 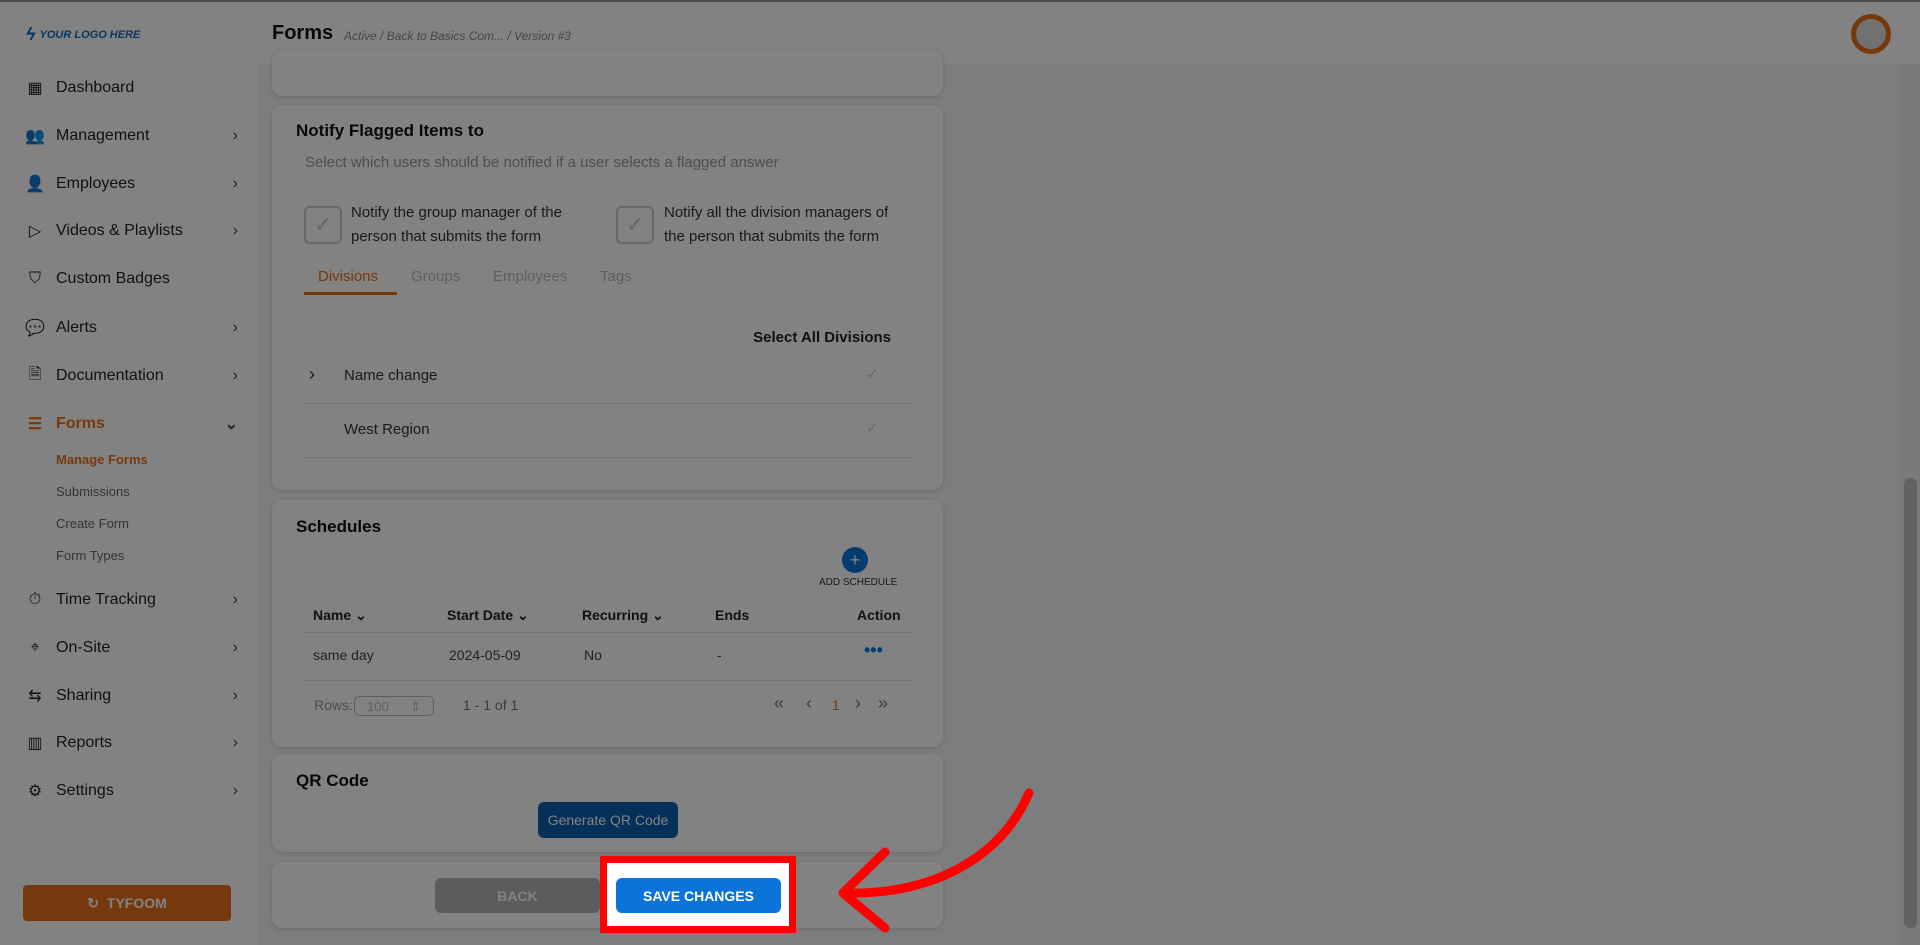 What do you see at coordinates (936, 860) in the screenshot?
I see `pointer-arrow-icon` at bounding box center [936, 860].